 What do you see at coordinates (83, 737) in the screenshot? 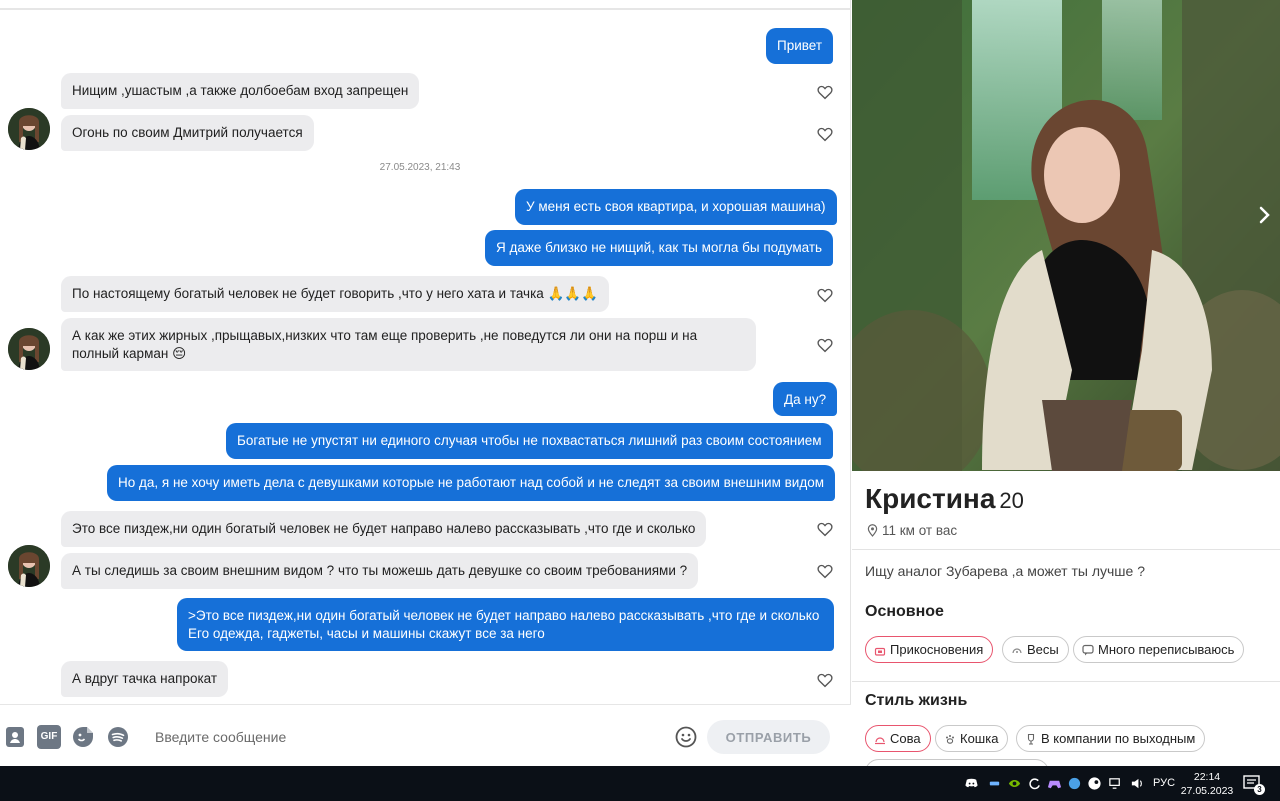
I see `sticker-icon` at bounding box center [83, 737].